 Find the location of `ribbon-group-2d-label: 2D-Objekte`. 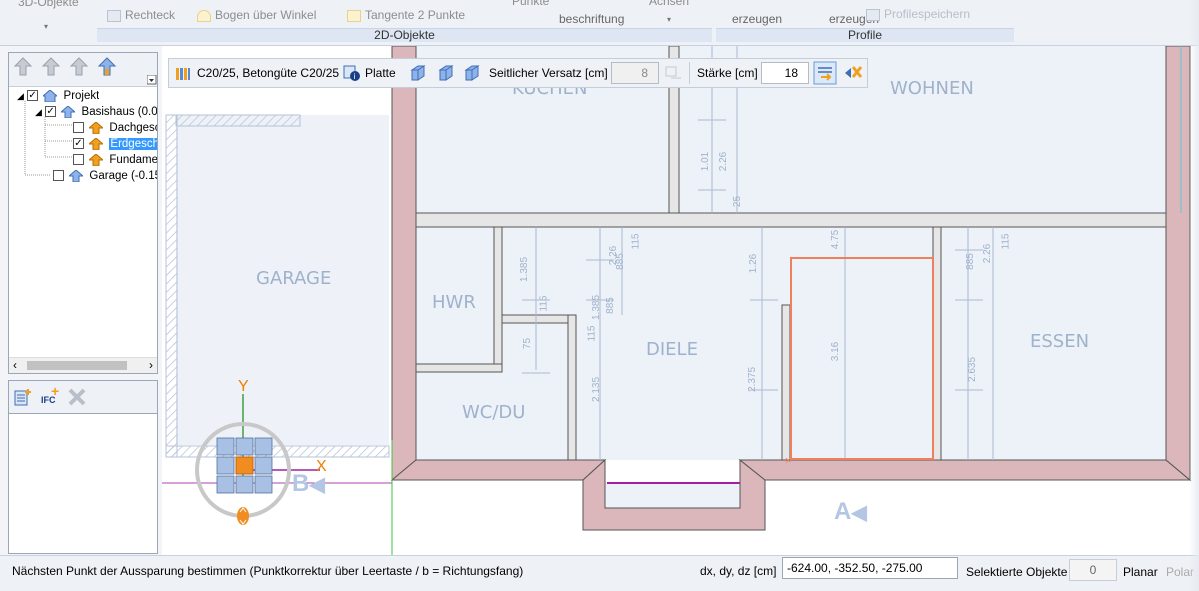

ribbon-group-2d-label: 2D-Objekte is located at coordinates (404, 35).